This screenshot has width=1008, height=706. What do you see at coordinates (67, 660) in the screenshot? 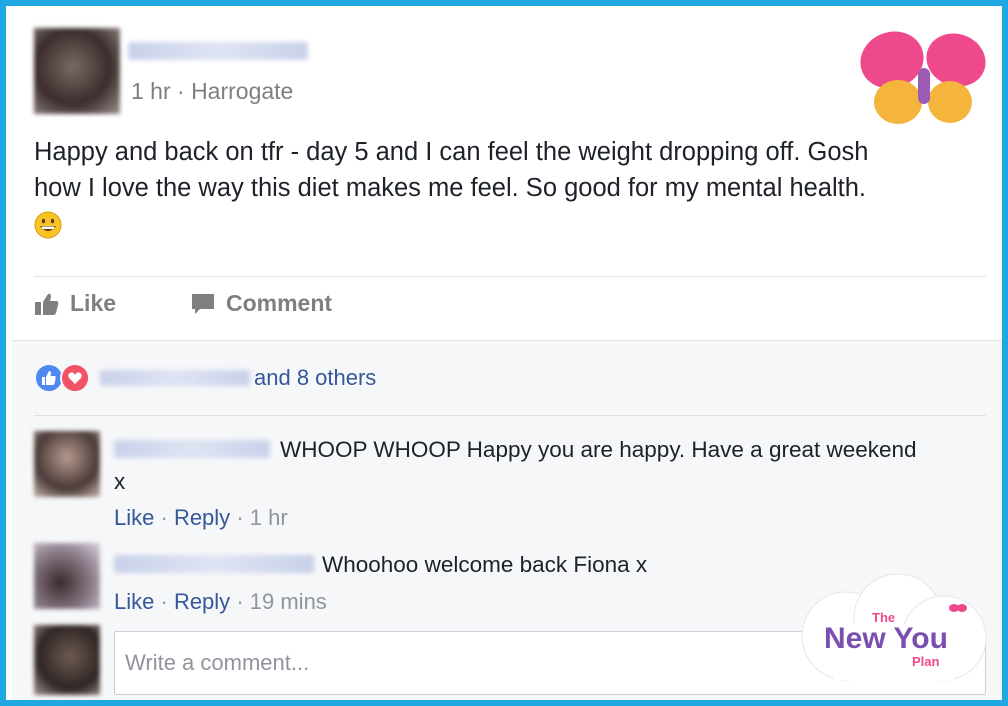
I see `current-user-avatar` at bounding box center [67, 660].